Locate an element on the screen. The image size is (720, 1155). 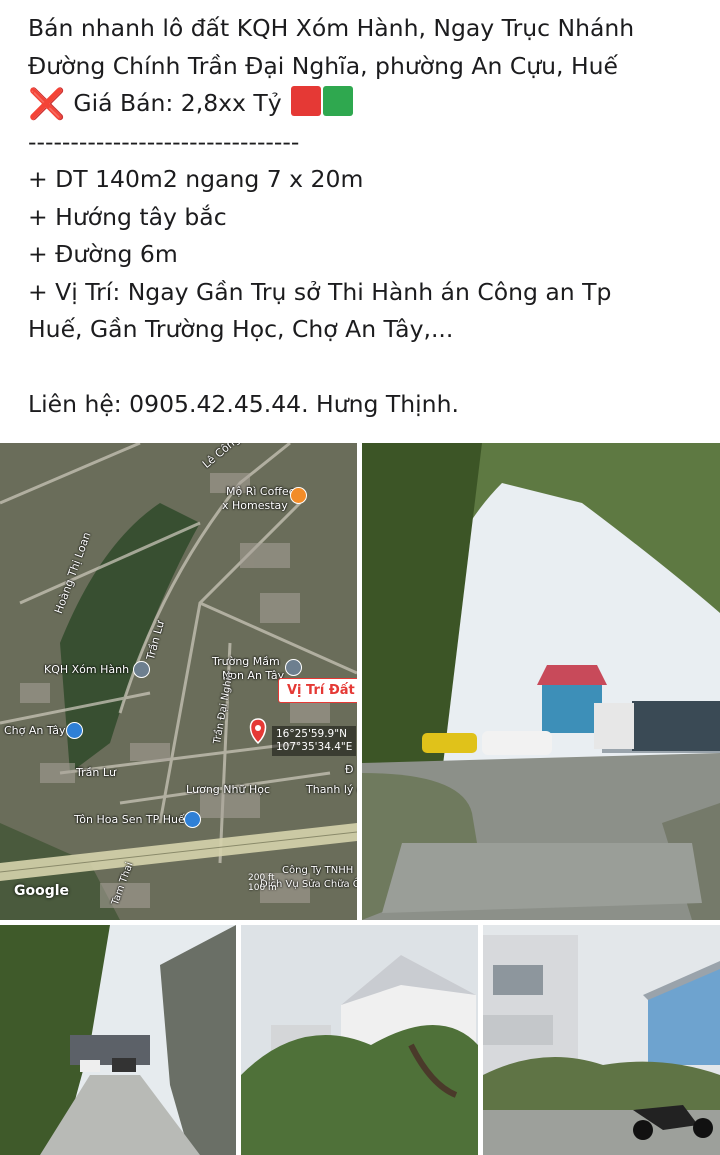
coordinates-readout: 16°25'59.9"N 107°35'34.4"E is located at coordinates (314, 741).